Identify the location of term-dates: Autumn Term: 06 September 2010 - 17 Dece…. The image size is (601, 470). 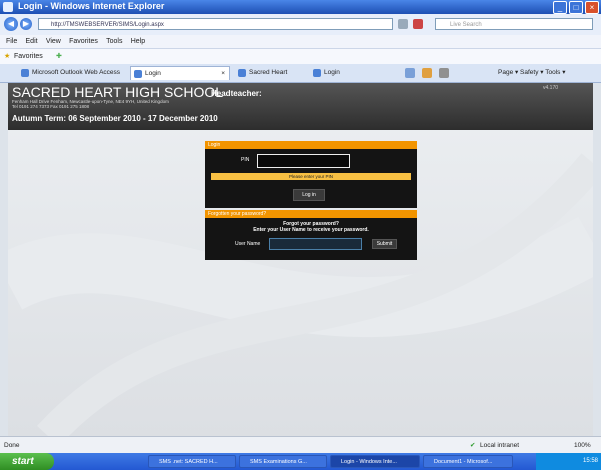
(115, 118).